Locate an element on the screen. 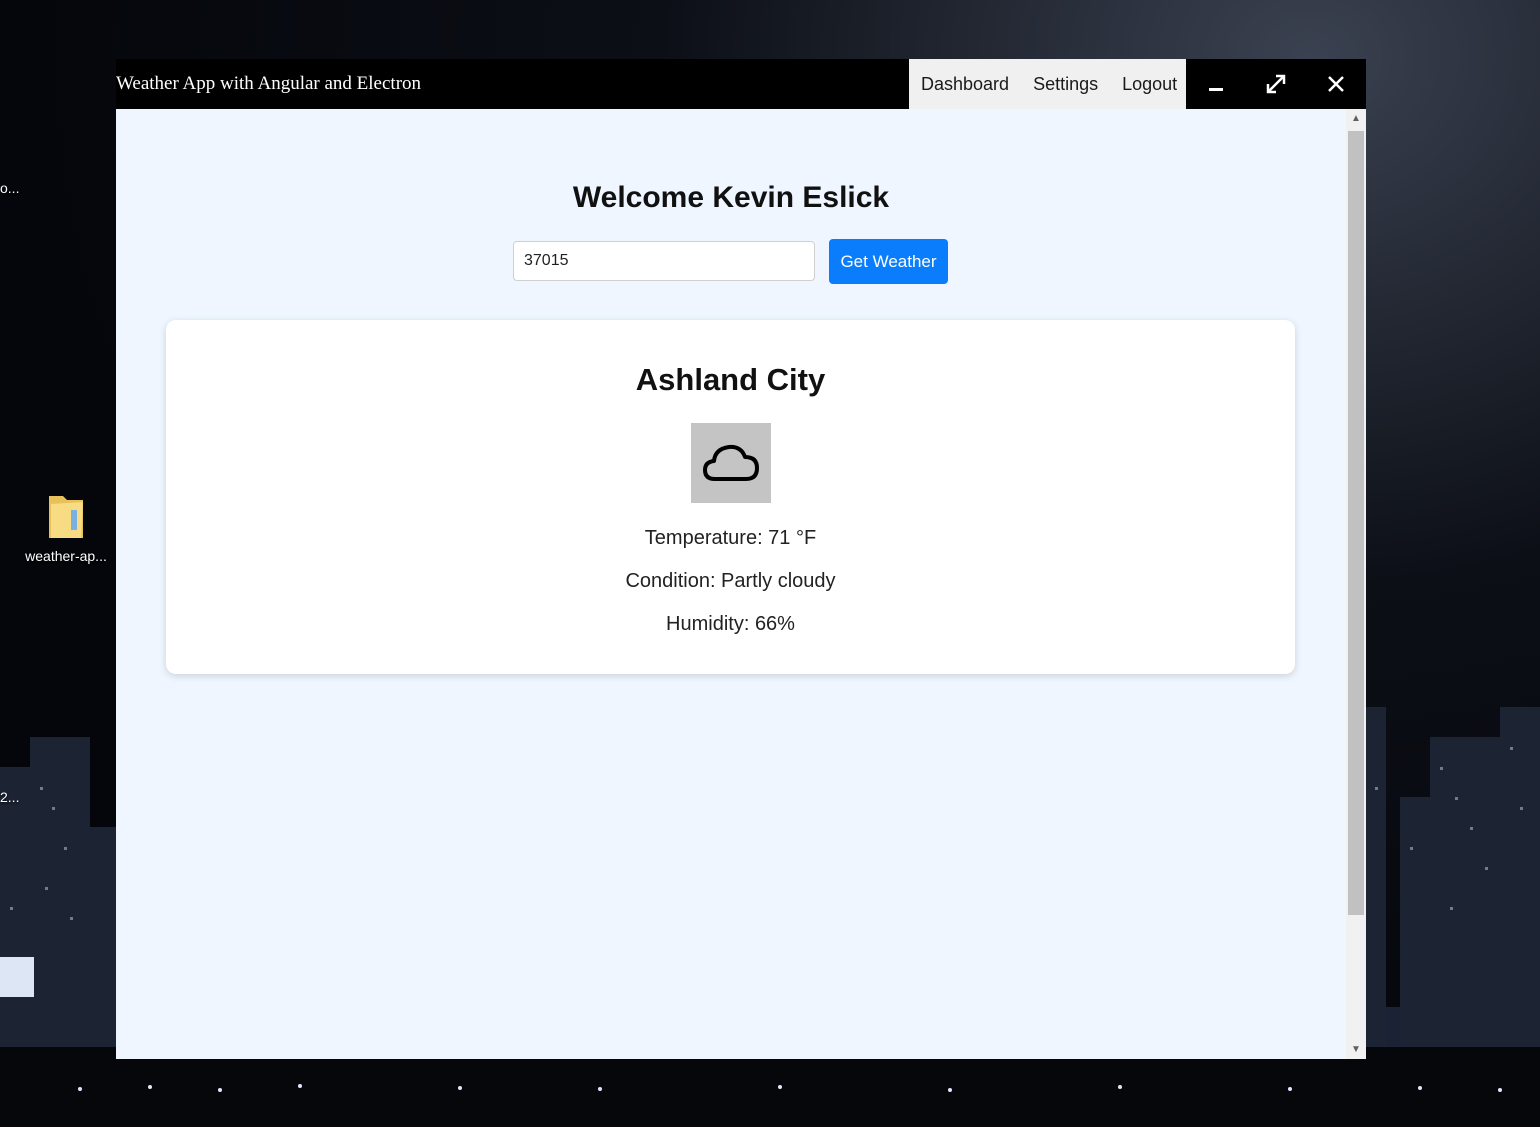 The height and width of the screenshot is (1127, 1540). condition-text: Condition: Partly cloudy is located at coordinates (730, 581).